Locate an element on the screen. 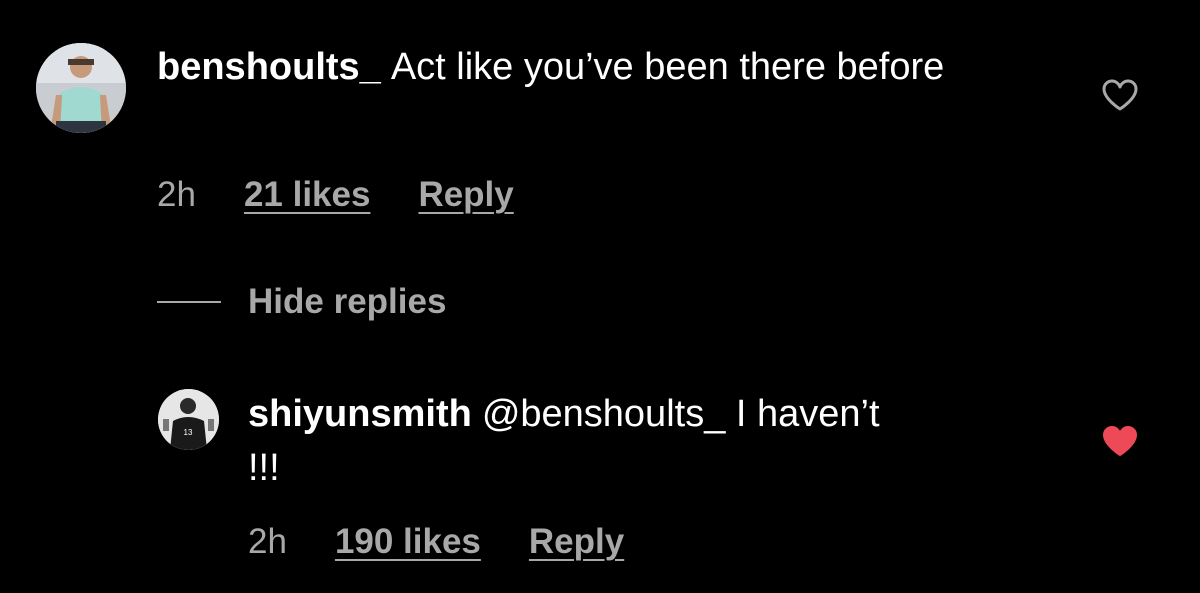 The width and height of the screenshot is (1200, 593). comment-timestamp: 2h is located at coordinates (176, 194).